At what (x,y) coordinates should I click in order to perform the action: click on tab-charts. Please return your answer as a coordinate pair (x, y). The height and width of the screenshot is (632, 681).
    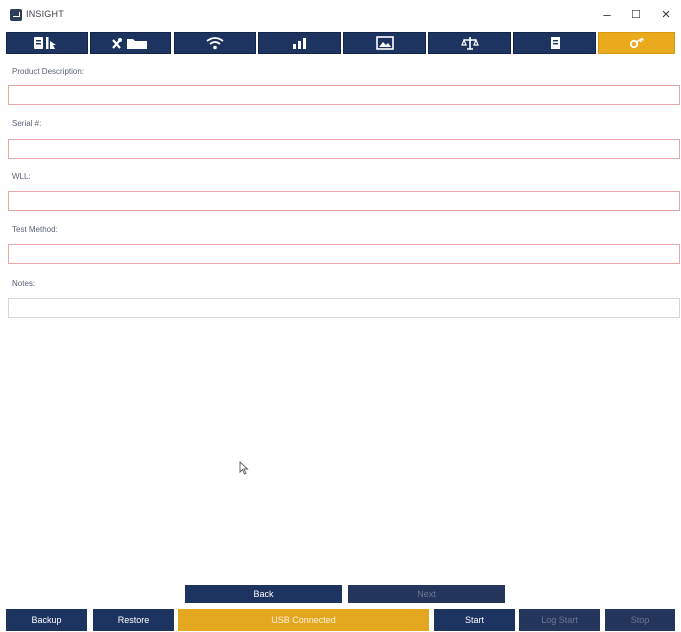
    Looking at the image, I should click on (299, 43).